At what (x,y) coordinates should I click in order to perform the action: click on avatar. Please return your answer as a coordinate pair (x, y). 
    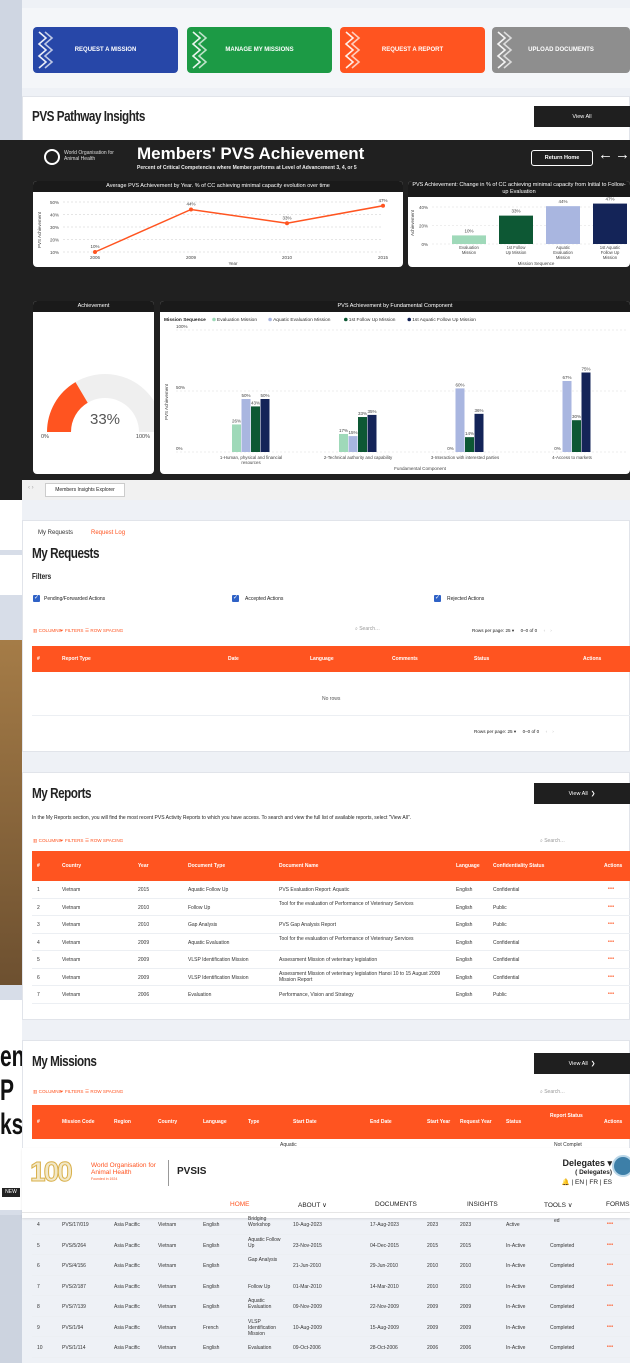
    Looking at the image, I should click on (621, 1166).